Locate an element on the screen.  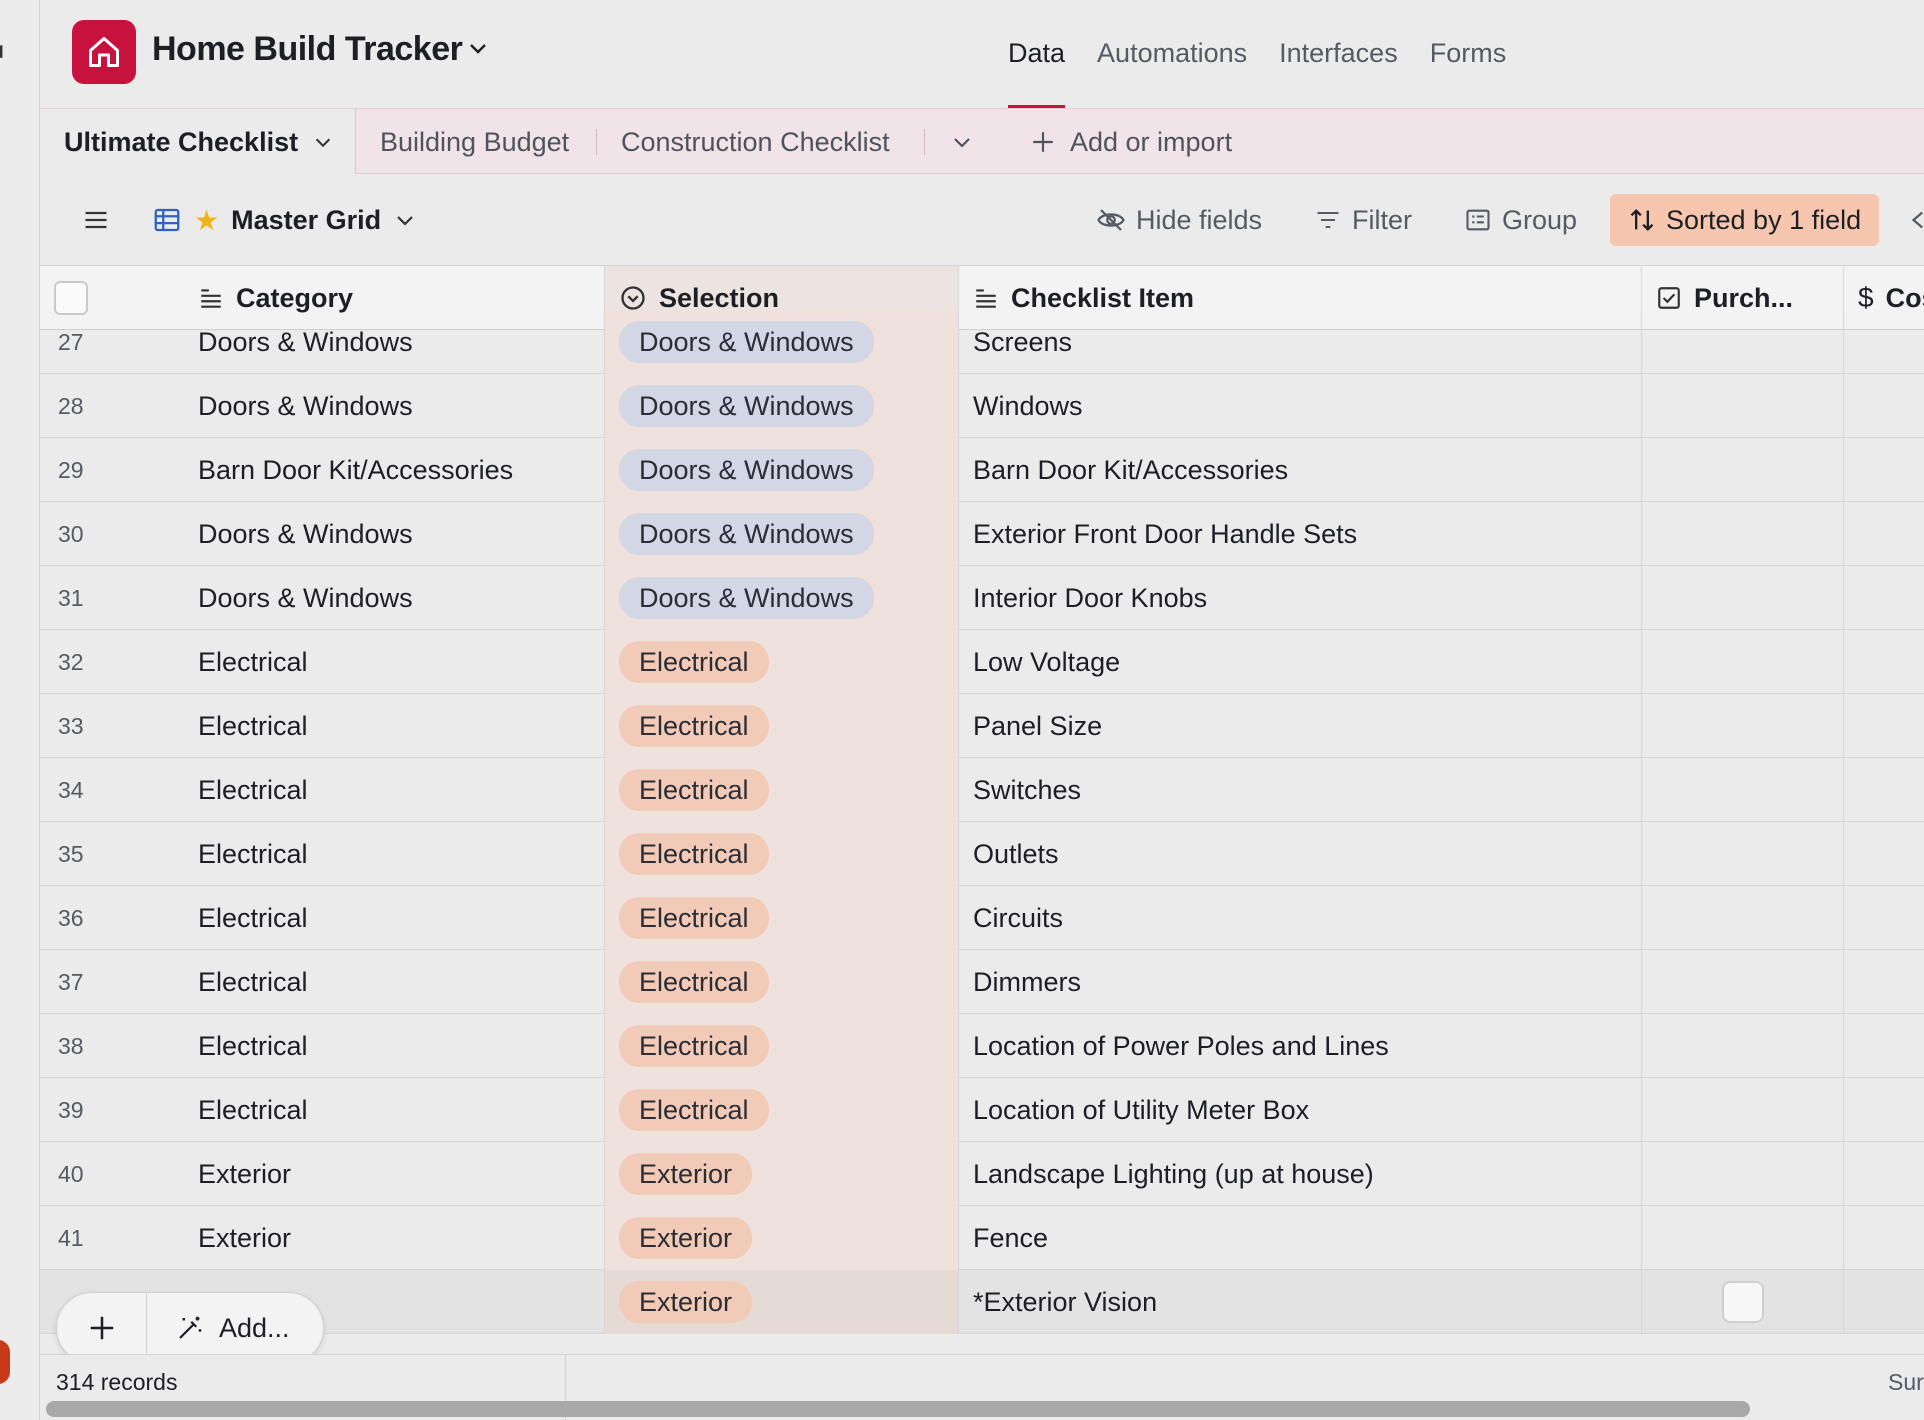
table-row: 36 Electrical Electrical Circuits is located at coordinates (982, 918).